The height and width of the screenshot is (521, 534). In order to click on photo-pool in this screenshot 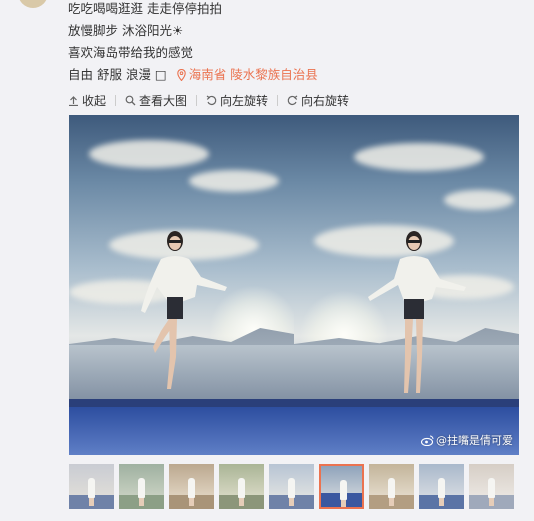, I will do `click(181, 431)`.